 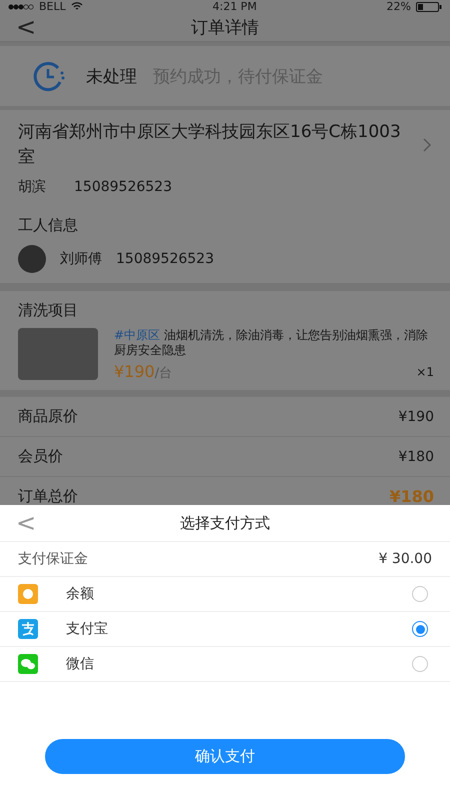 I want to click on deposit-amount: ¥ 30.00, so click(x=405, y=559).